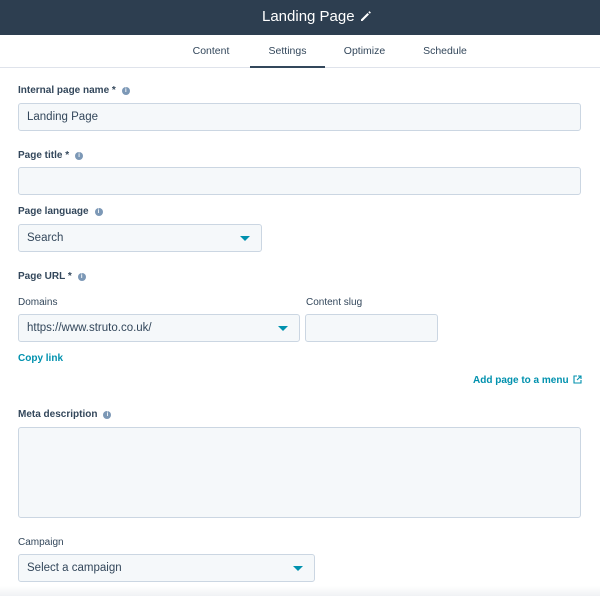  Describe the element at coordinates (41, 542) in the screenshot. I see `campaign-label: Campaign` at that location.